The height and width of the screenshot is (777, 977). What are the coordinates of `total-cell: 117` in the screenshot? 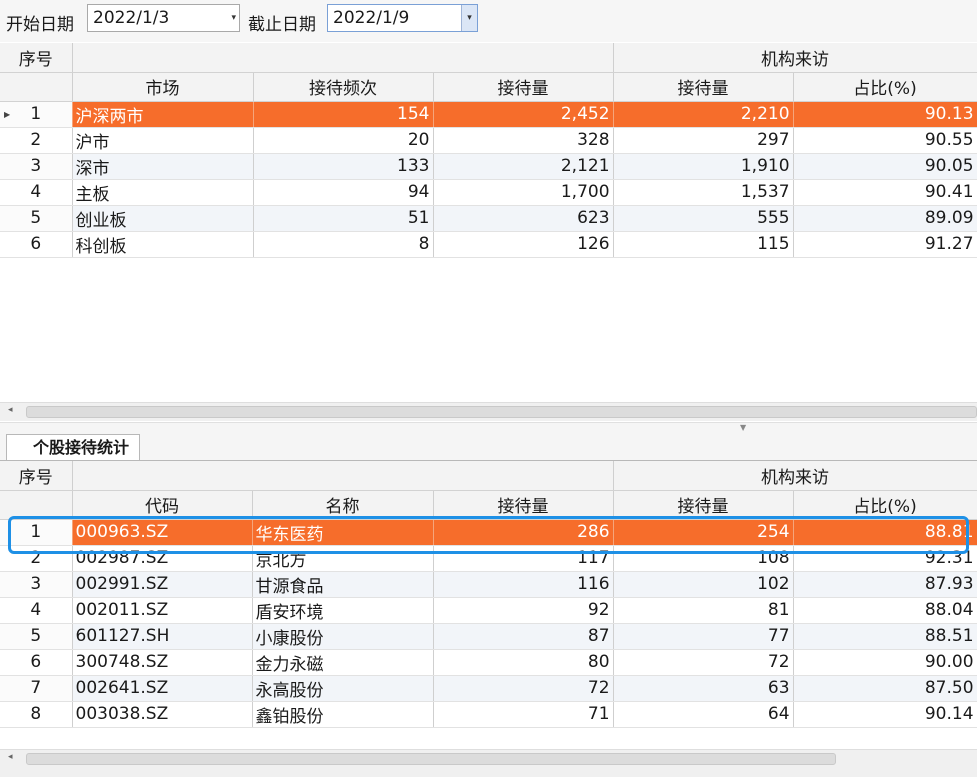 It's located at (523, 558).